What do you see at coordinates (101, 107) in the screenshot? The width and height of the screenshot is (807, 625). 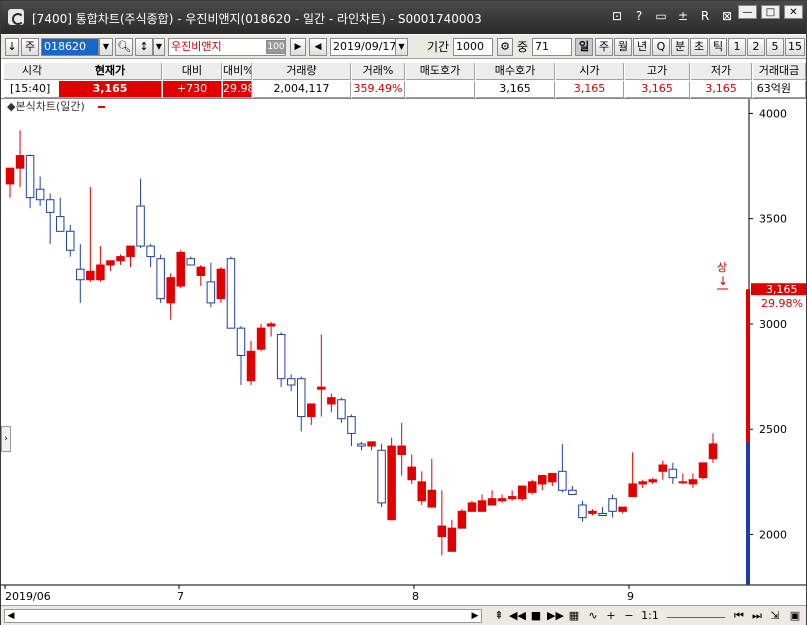 I see `legend-color-swatch` at bounding box center [101, 107].